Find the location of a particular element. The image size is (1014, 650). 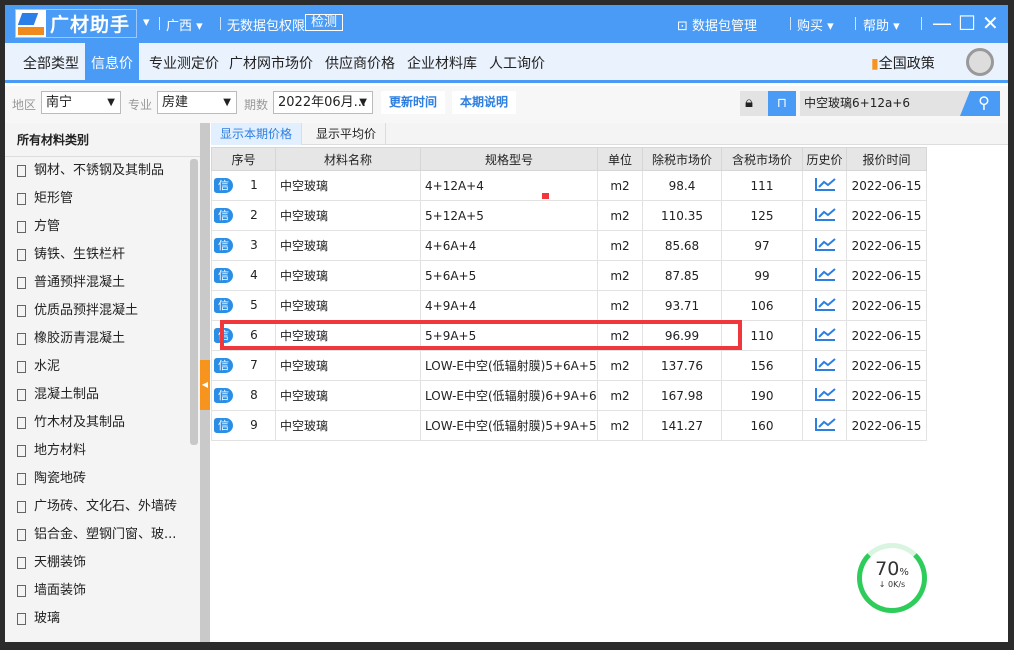

sidebar-scrollbar is located at coordinates (194, 302).